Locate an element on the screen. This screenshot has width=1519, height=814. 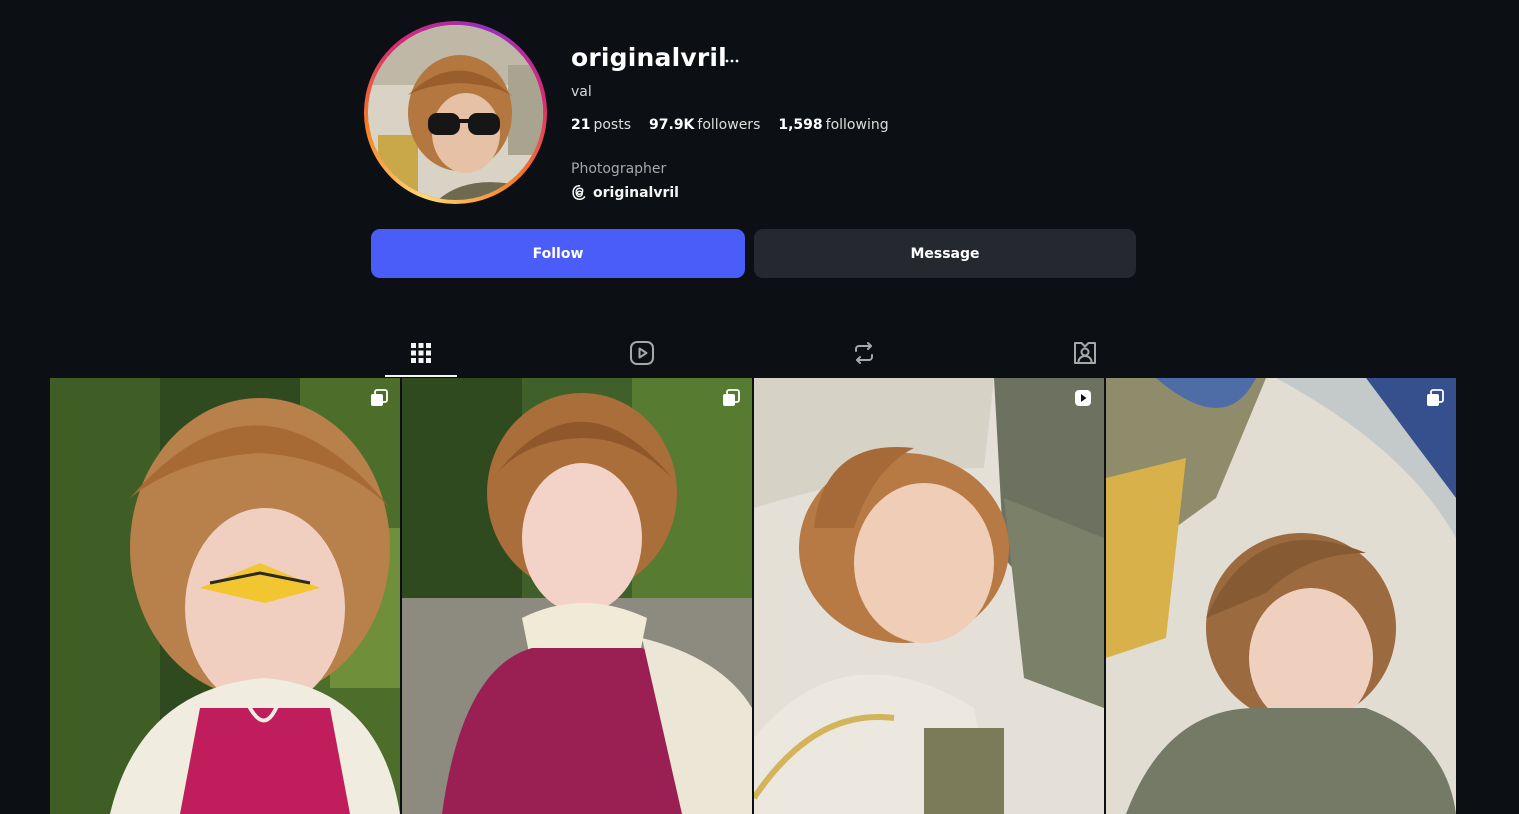
avatar is located at coordinates (455, 112).